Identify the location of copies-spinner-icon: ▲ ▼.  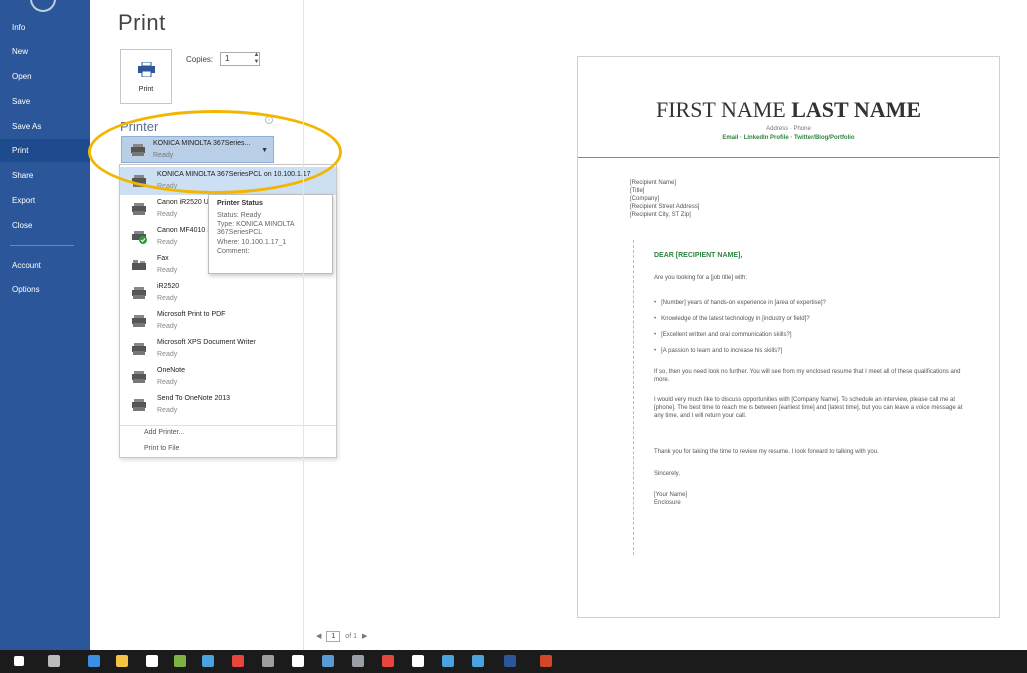
(256, 59).